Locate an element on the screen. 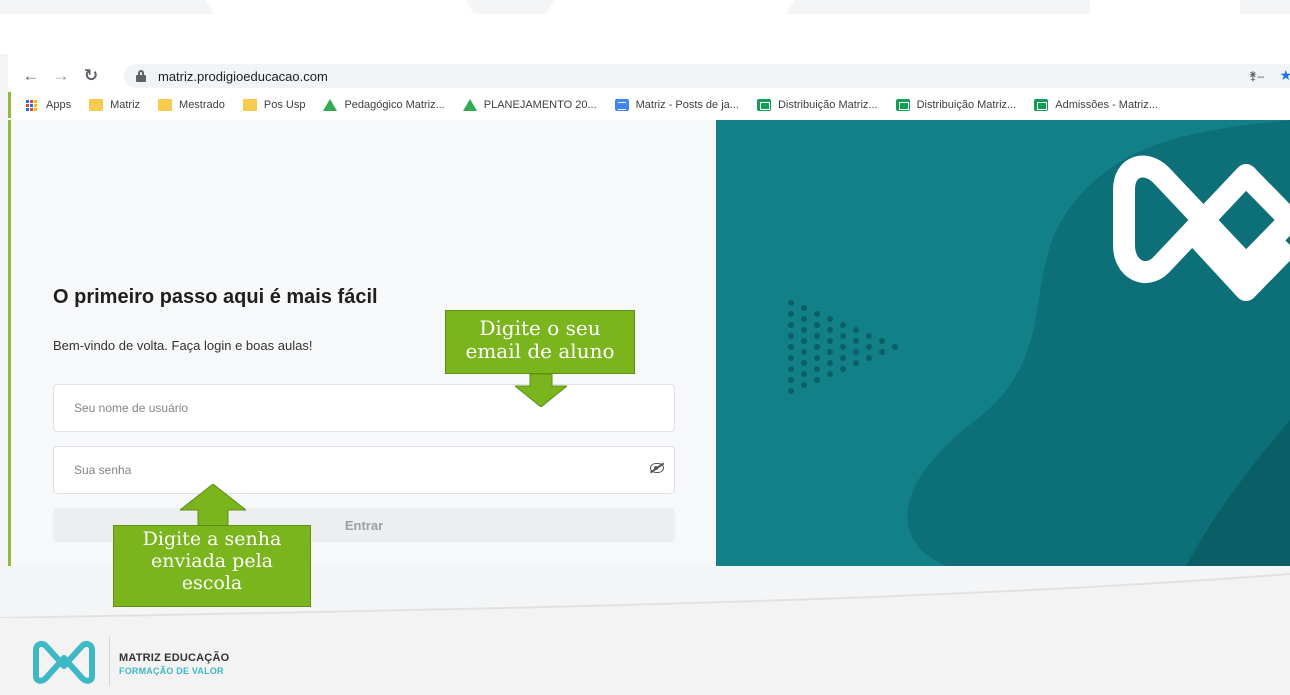 Image resolution: width=1290 pixels, height=695 pixels. callout-text: Digite a senha is located at coordinates (212, 539).